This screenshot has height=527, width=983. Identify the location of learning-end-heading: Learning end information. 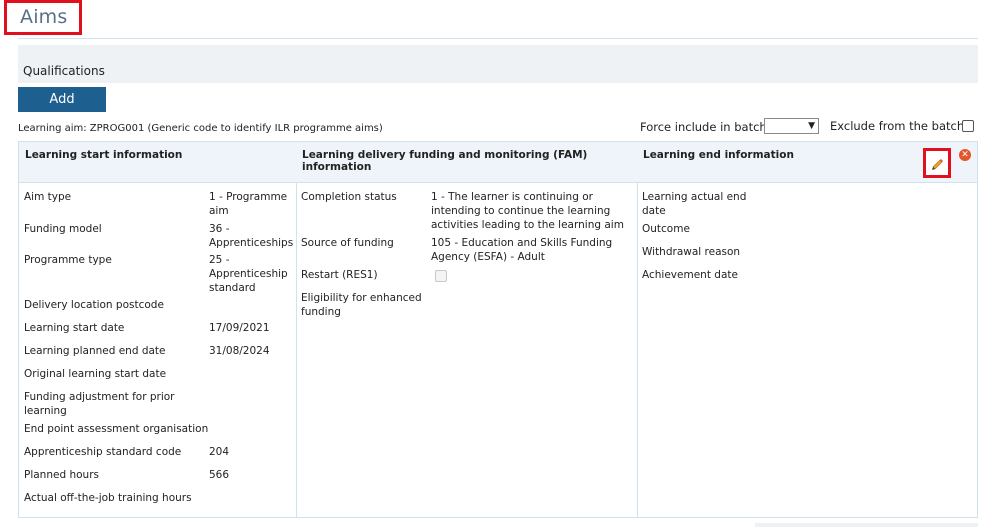
(718, 155).